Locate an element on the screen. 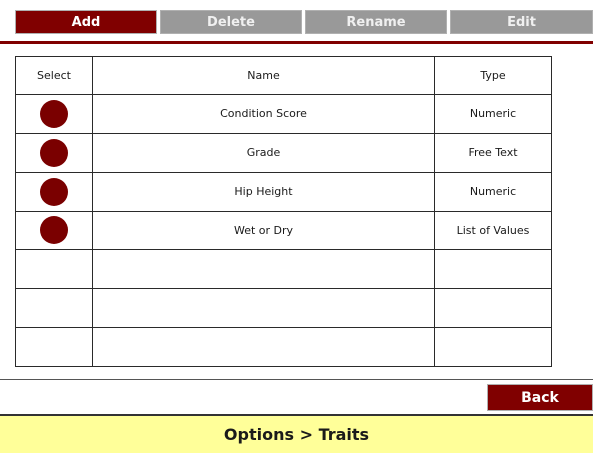  back-button: Back is located at coordinates (540, 397).